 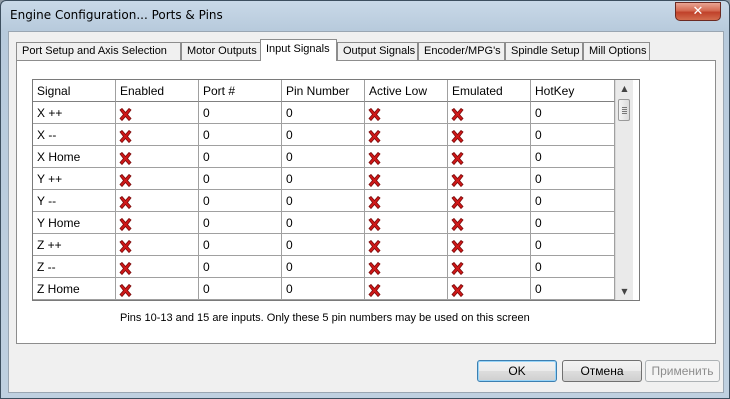 What do you see at coordinates (157, 91) in the screenshot?
I see `column-header-enabled: Enabled` at bounding box center [157, 91].